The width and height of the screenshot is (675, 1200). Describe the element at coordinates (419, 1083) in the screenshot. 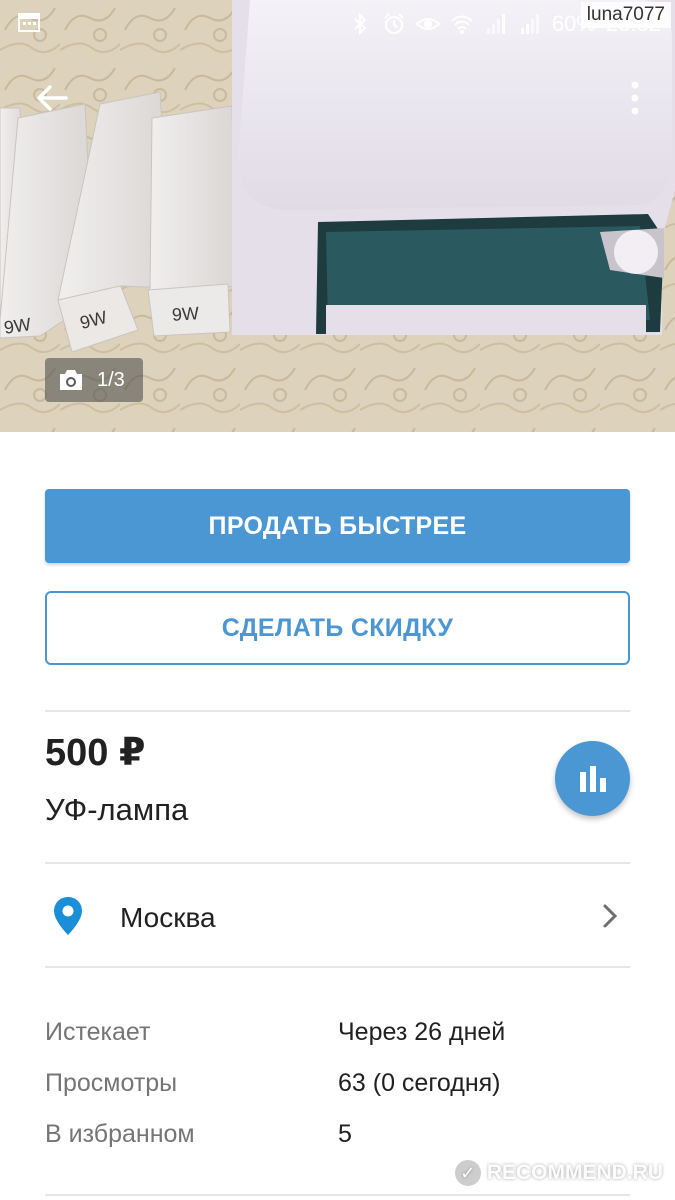

I see `stats-value: 63 (0 сегодня)` at that location.